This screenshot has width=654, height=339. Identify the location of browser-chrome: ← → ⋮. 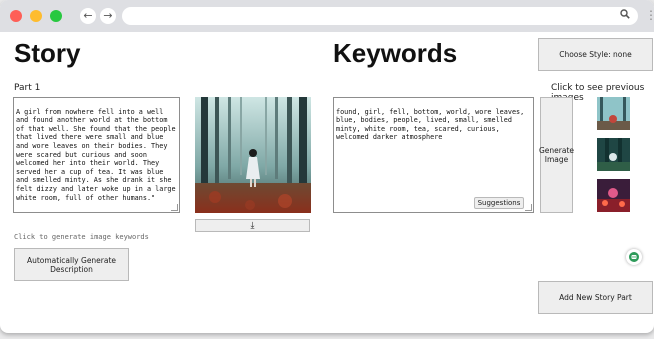
(327, 16).